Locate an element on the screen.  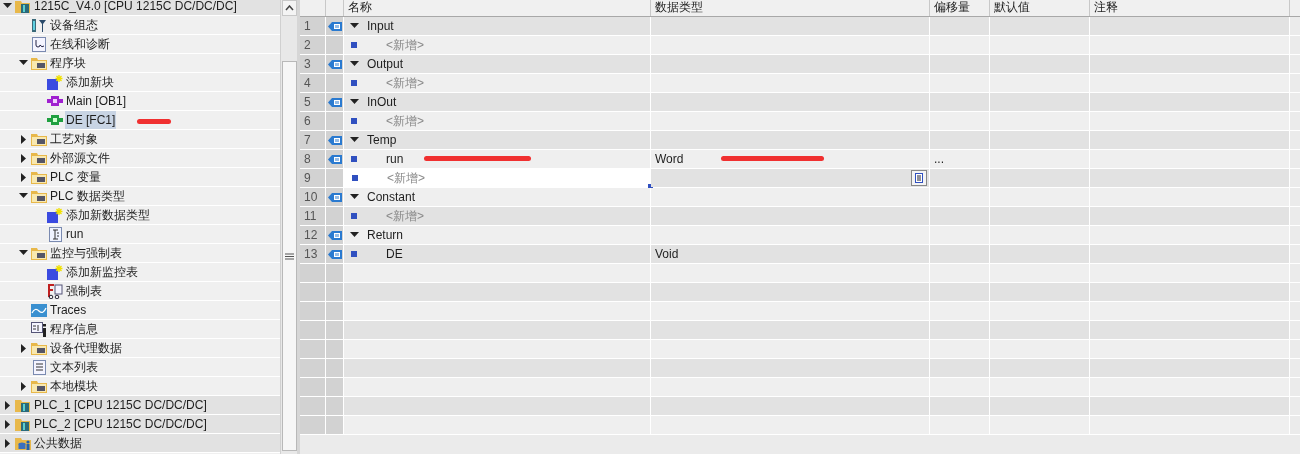
tree-item: 本地模块 is located at coordinates (74, 386).